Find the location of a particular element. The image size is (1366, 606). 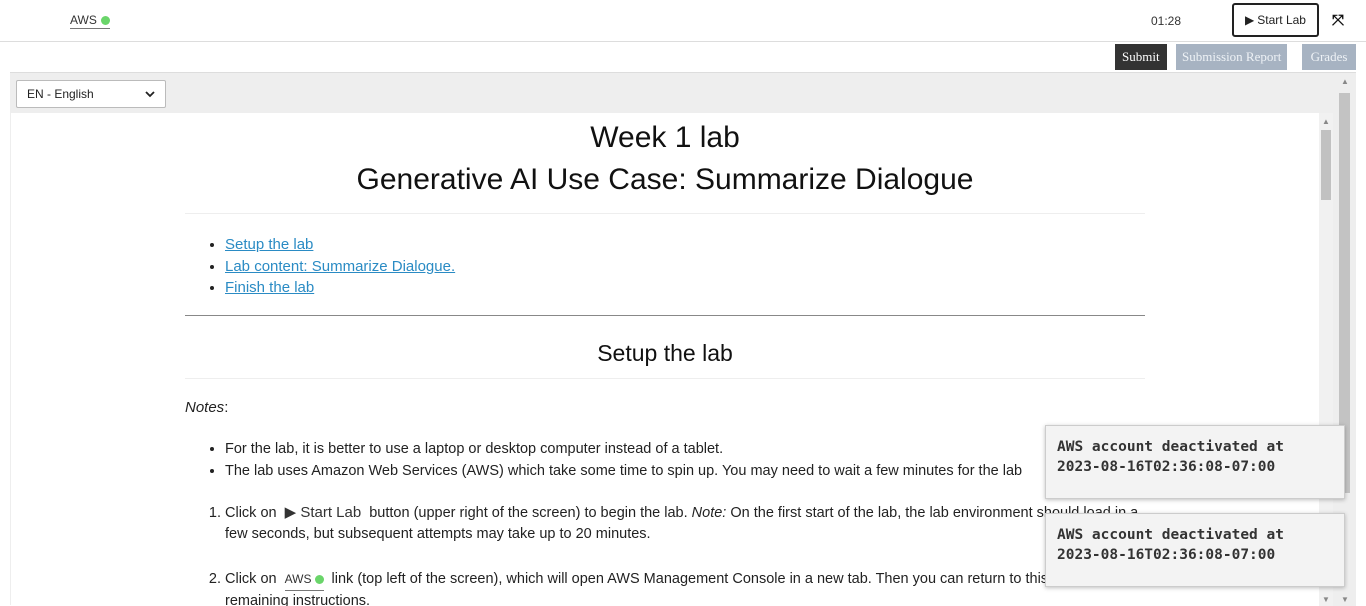

toc-item: Lab content: Summarize Dialogue. is located at coordinates (685, 267).